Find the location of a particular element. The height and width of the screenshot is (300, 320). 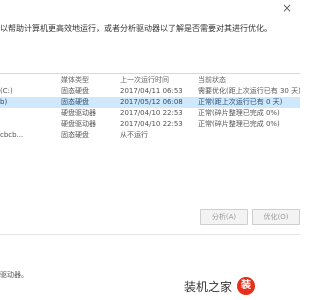

last-run-time: 2017/05/12 06:08 is located at coordinates (151, 102).